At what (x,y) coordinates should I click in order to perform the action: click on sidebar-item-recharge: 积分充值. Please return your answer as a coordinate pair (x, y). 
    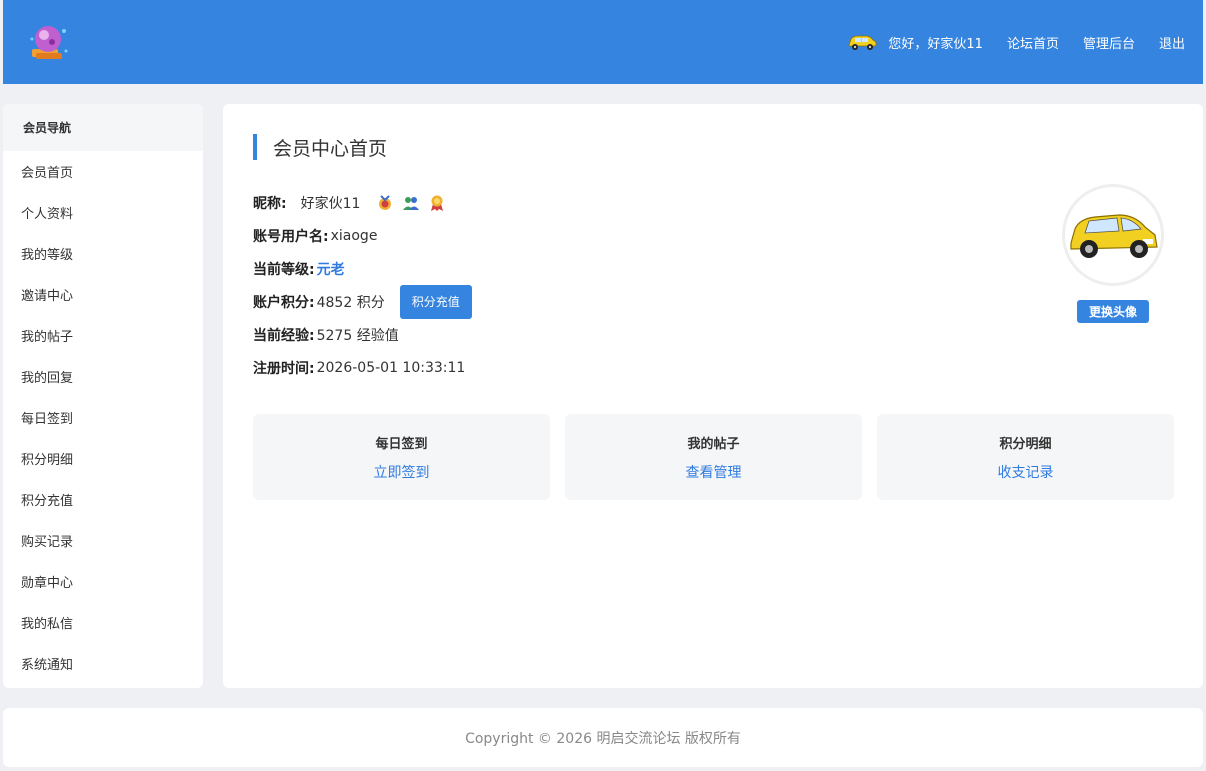
    Looking at the image, I should click on (103, 499).